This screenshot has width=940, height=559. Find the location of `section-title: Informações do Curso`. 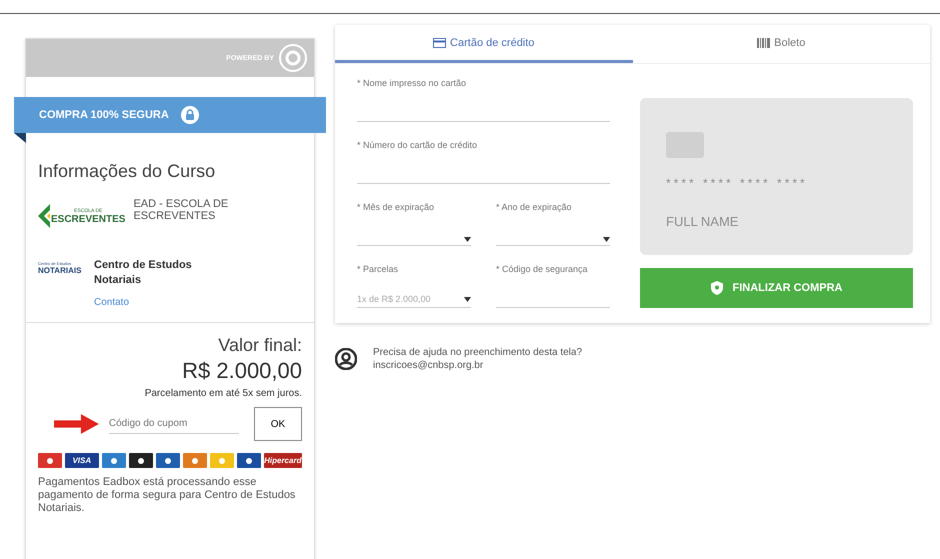

section-title: Informações do Curso is located at coordinates (127, 171).